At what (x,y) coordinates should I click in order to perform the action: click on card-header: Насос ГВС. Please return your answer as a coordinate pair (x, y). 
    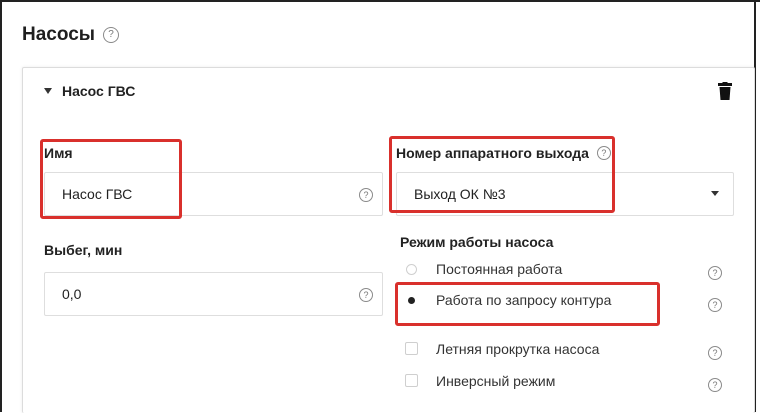
    Looking at the image, I should click on (89, 91).